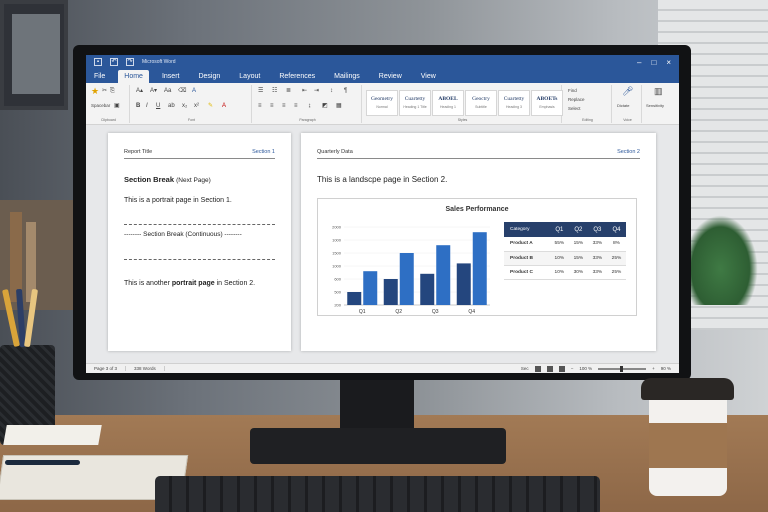  What do you see at coordinates (481, 103) in the screenshot?
I see `style-subtitle: Geoctry Subtitle` at bounding box center [481, 103].